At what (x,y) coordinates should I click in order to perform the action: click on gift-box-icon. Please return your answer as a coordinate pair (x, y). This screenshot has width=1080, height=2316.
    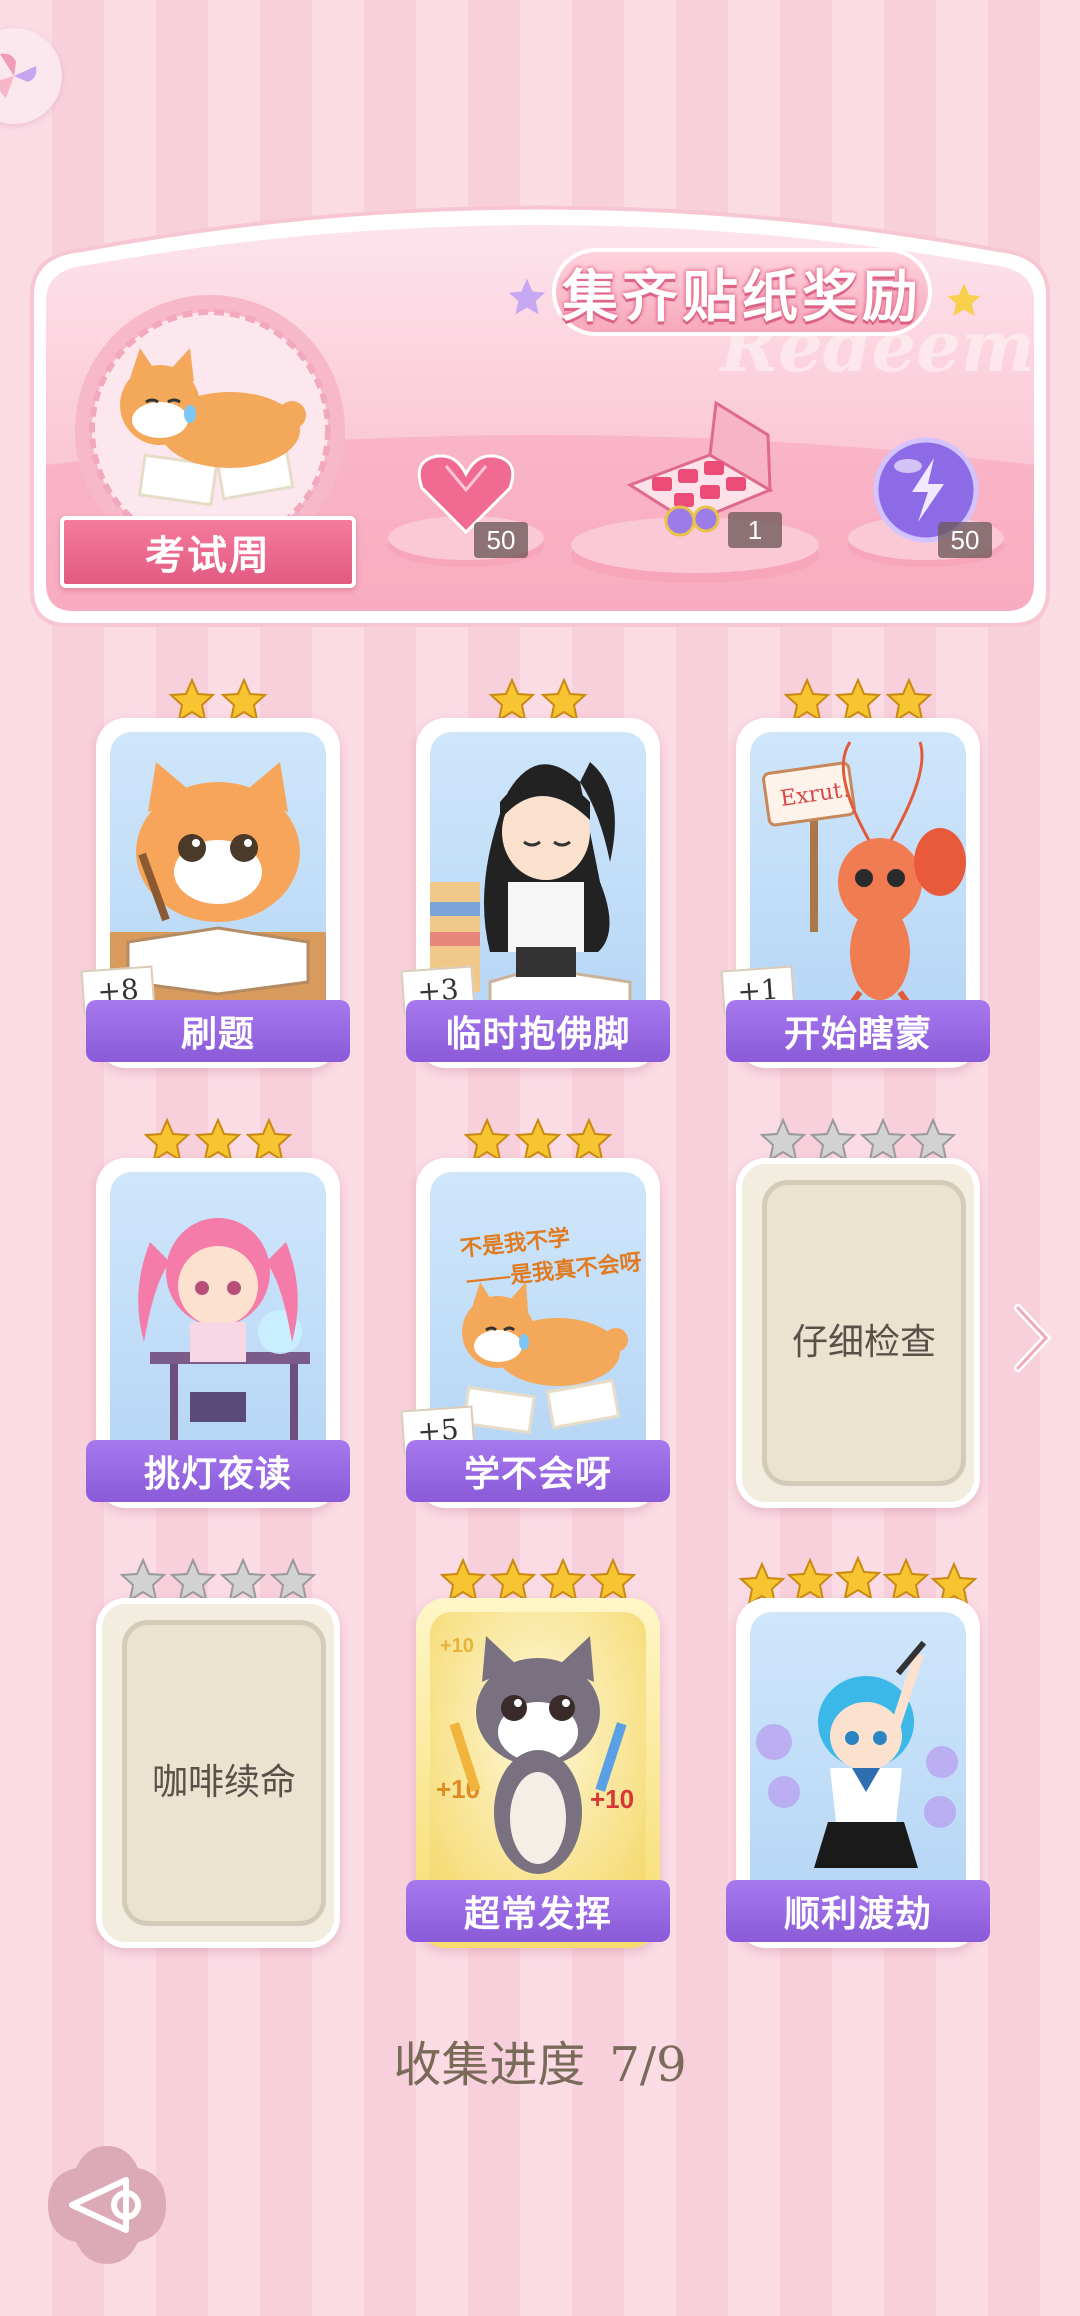
    Looking at the image, I should click on (695, 491).